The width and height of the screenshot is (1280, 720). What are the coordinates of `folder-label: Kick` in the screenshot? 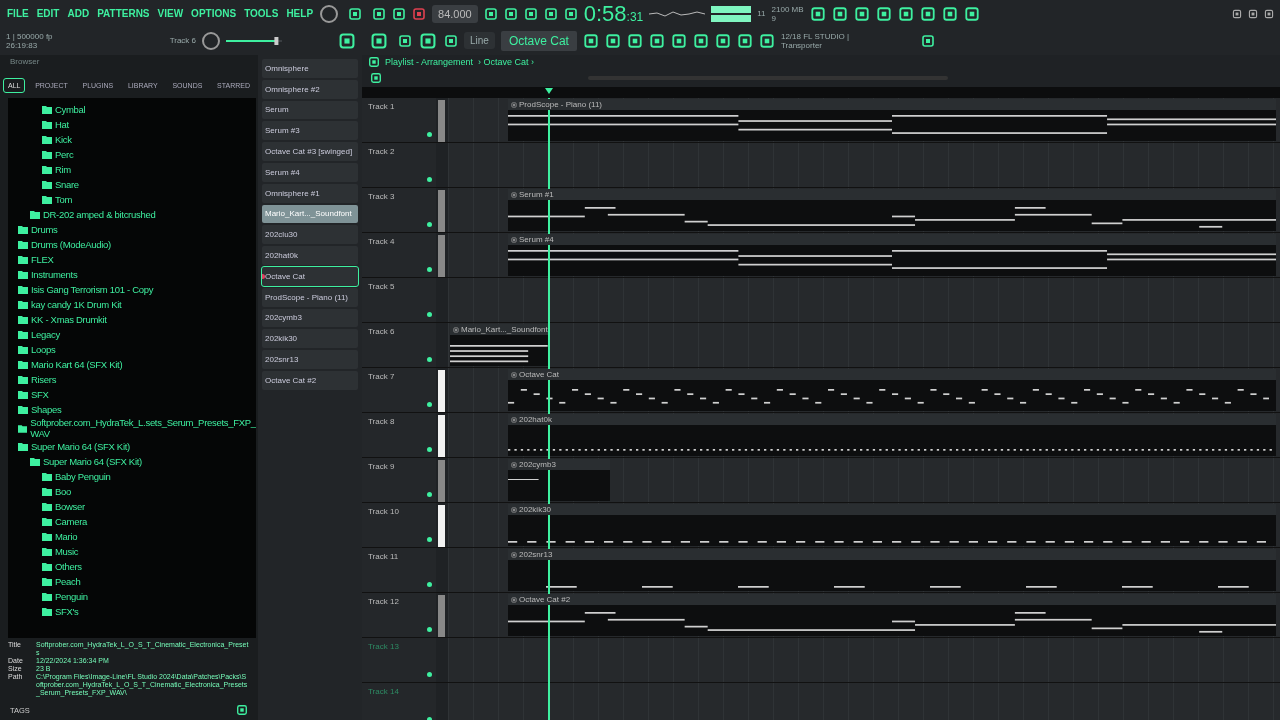 It's located at (63, 139).